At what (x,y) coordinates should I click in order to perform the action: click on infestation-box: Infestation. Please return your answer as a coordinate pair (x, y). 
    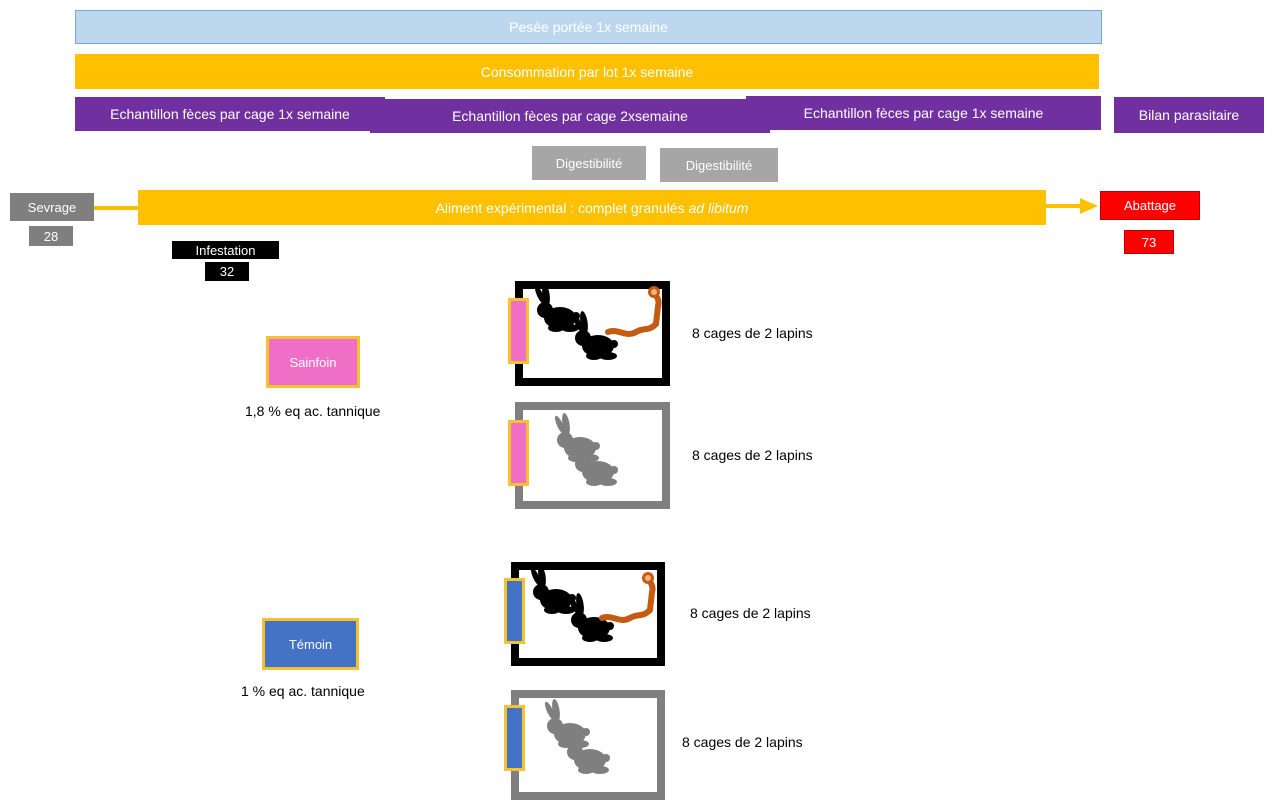
    Looking at the image, I should click on (225, 250).